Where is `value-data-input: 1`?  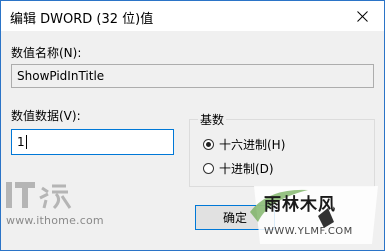 value-data-input: 1 is located at coordinates (92, 142).